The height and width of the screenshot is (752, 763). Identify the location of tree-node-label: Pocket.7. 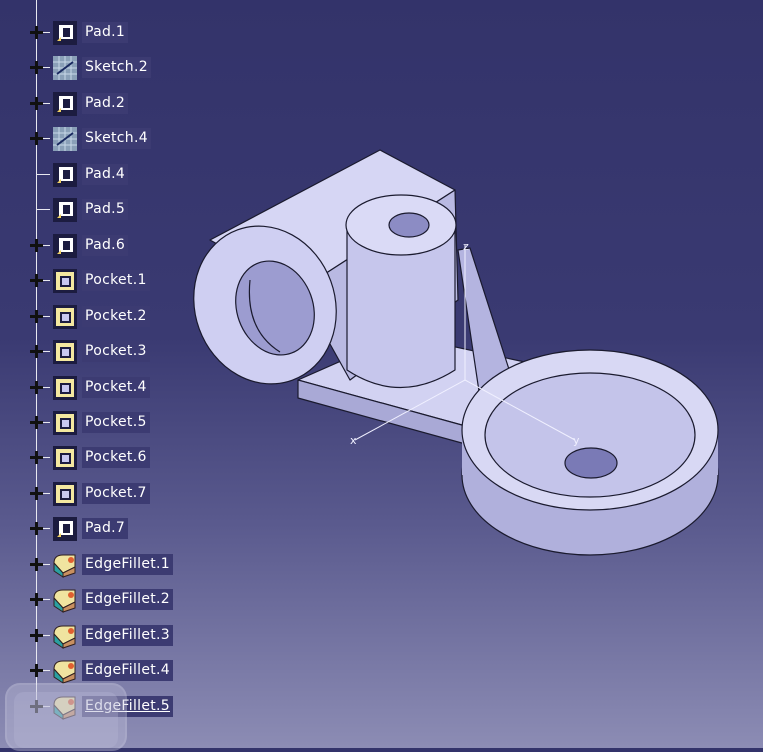
(116, 493).